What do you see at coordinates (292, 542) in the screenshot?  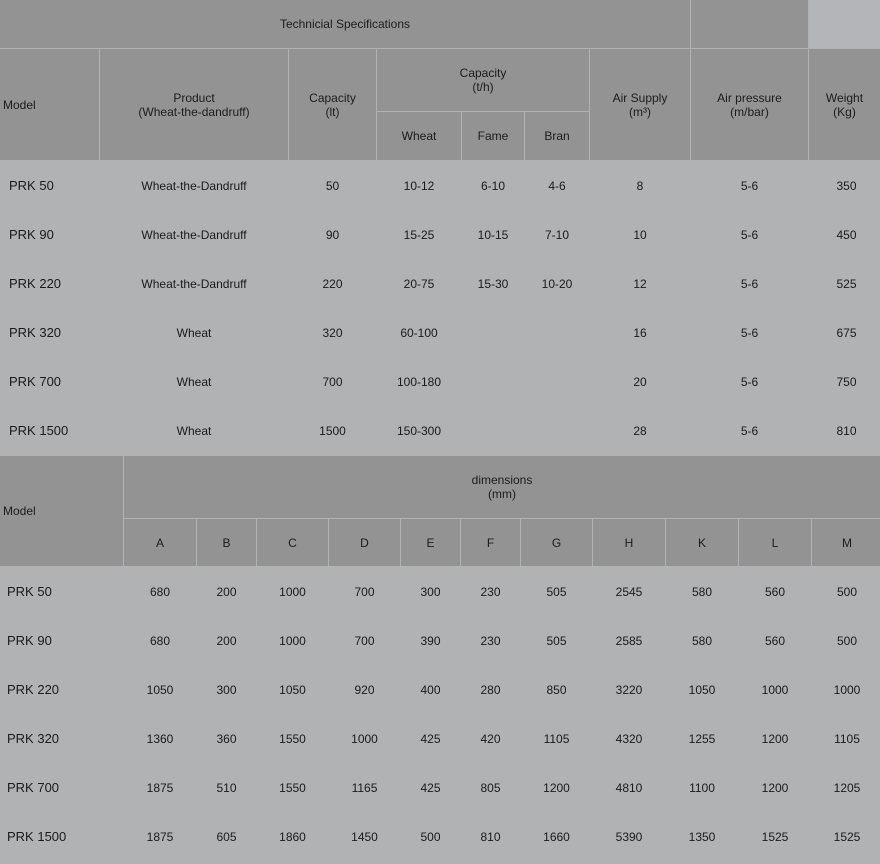 I see `header-dim-c: C` at bounding box center [292, 542].